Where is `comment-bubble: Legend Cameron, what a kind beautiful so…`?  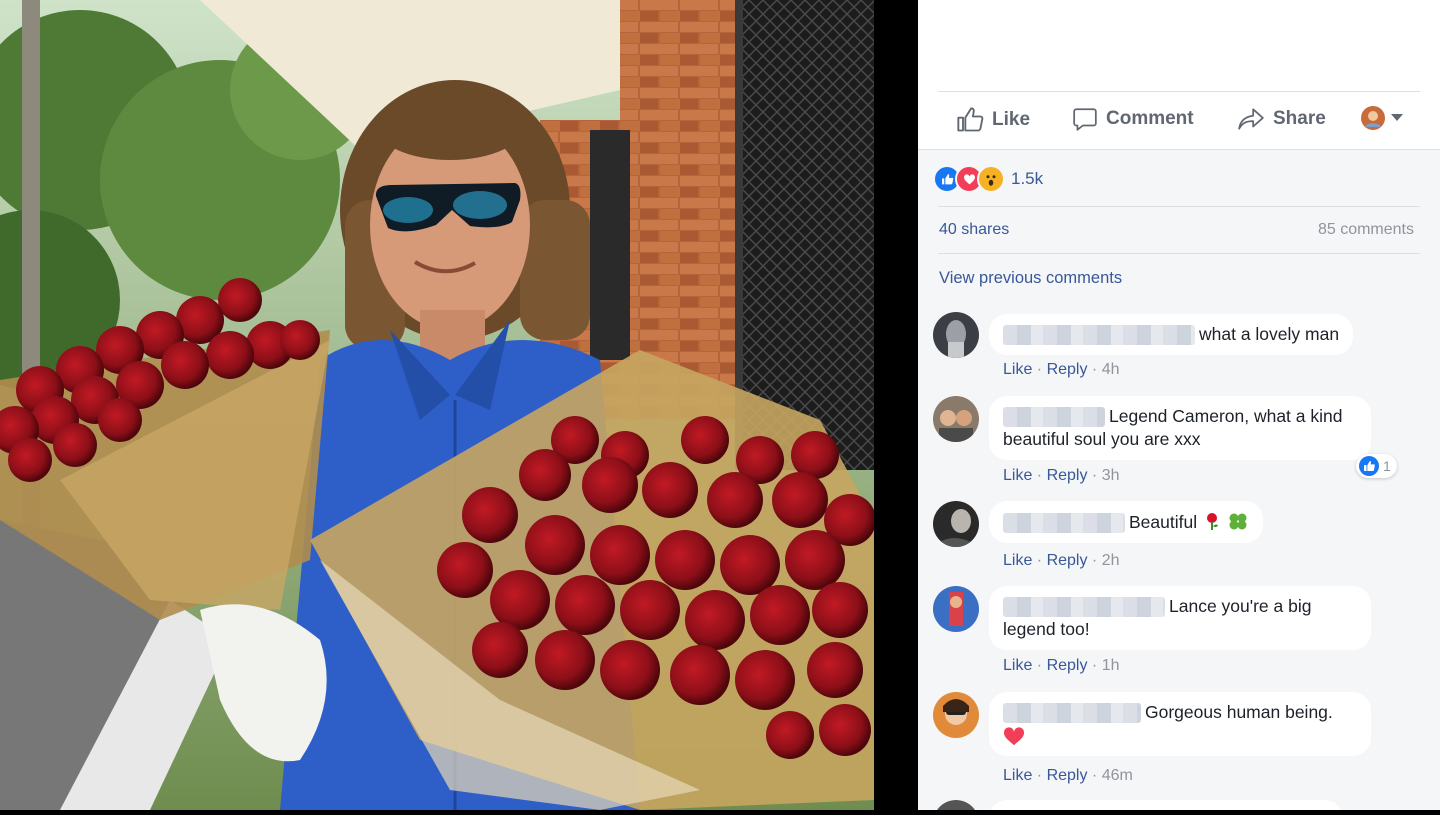
comment-bubble: Legend Cameron, what a kind beautiful so… is located at coordinates (1180, 428).